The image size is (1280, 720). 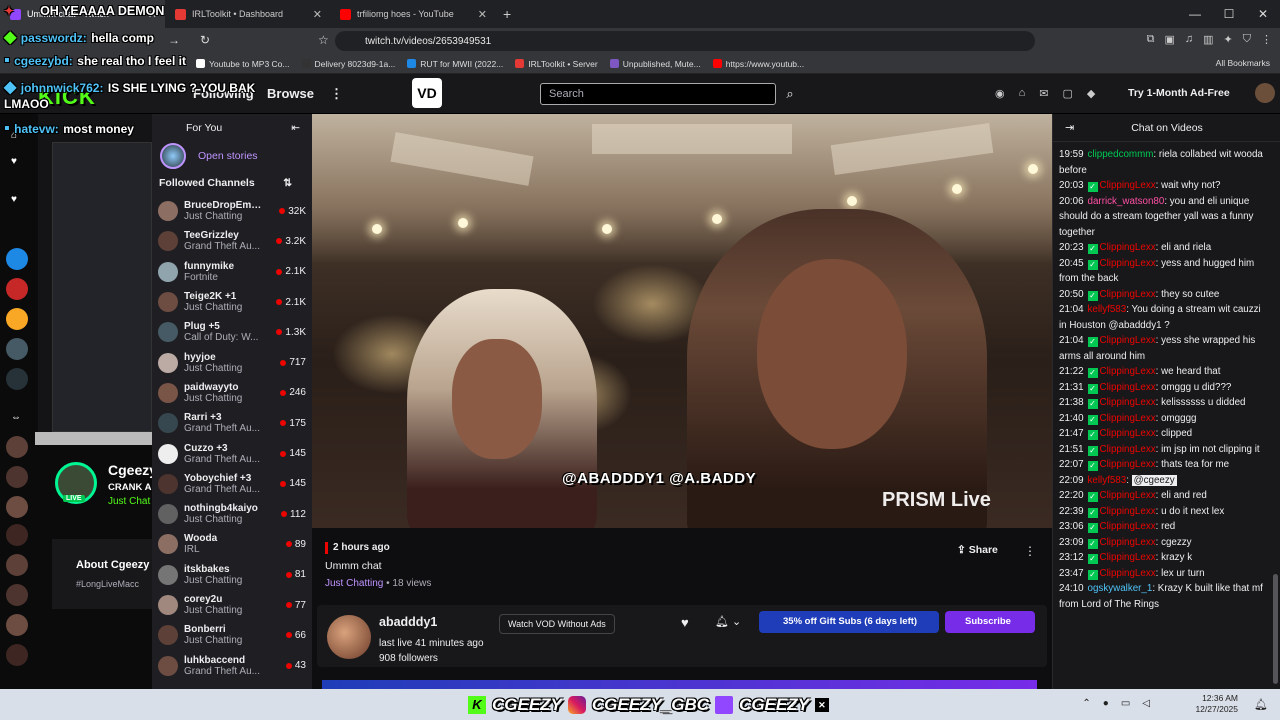 What do you see at coordinates (1120, 588) in the screenshot?
I see `chat-username: ogskywalker_1` at bounding box center [1120, 588].